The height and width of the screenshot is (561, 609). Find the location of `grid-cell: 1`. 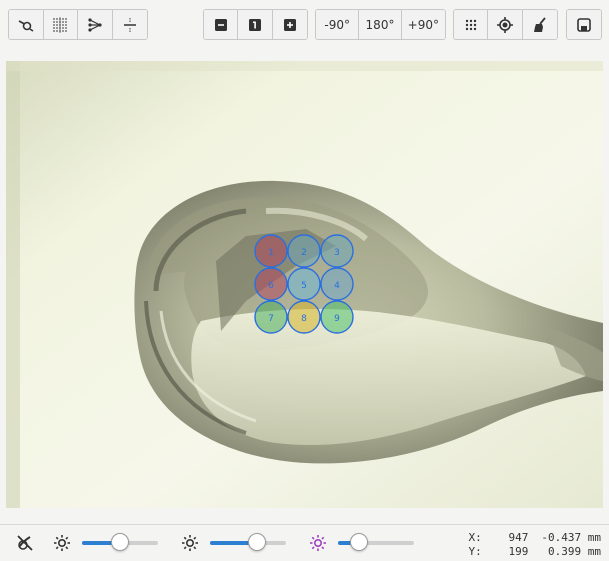

grid-cell: 1 is located at coordinates (271, 251).